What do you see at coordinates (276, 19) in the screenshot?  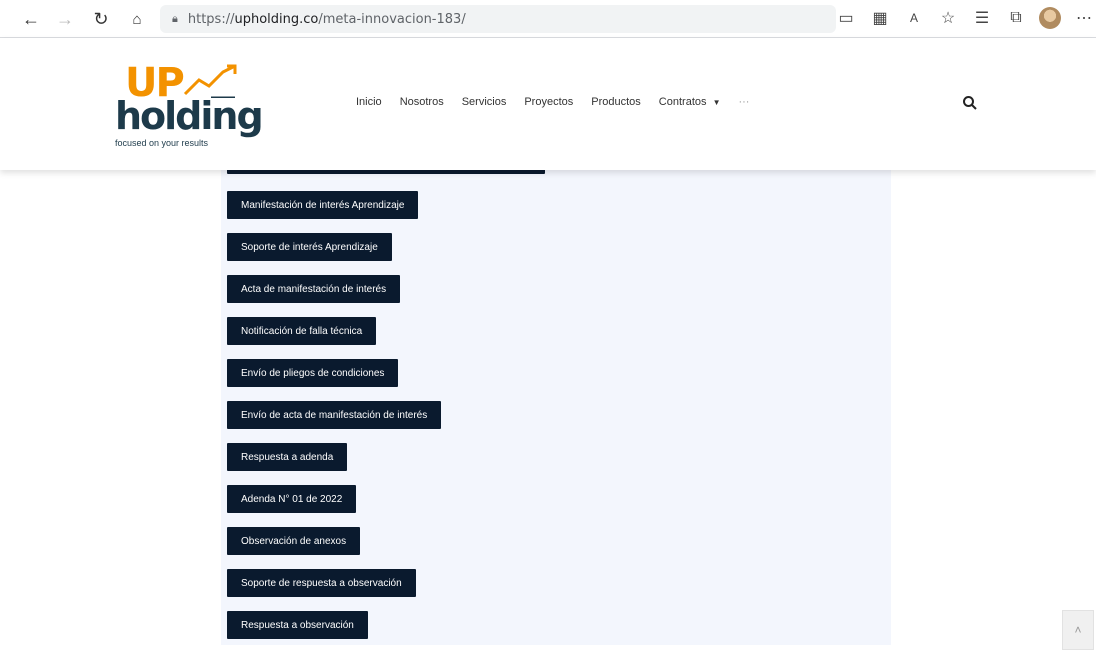 I see `url-host: upholding.co` at bounding box center [276, 19].